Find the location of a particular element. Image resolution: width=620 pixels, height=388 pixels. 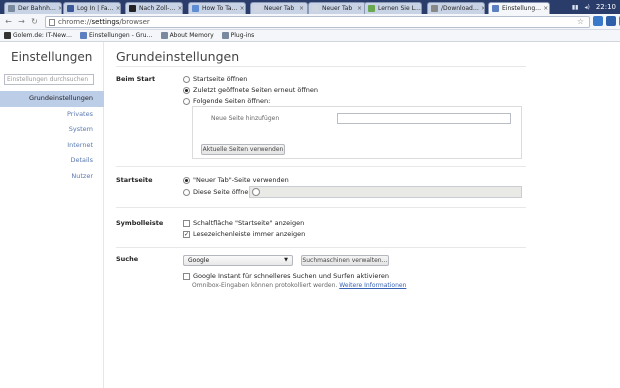

extensions-area is located at coordinates (606, 21).